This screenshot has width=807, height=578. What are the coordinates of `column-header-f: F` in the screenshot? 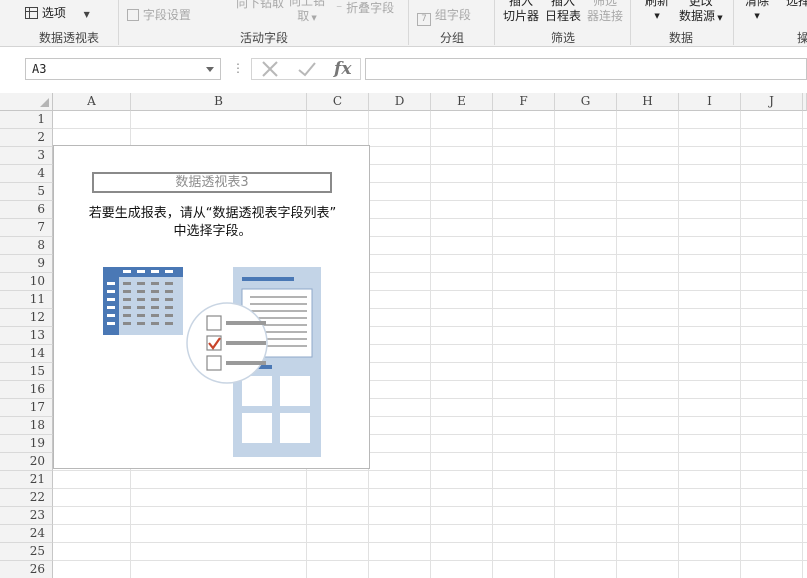 It's located at (524, 102).